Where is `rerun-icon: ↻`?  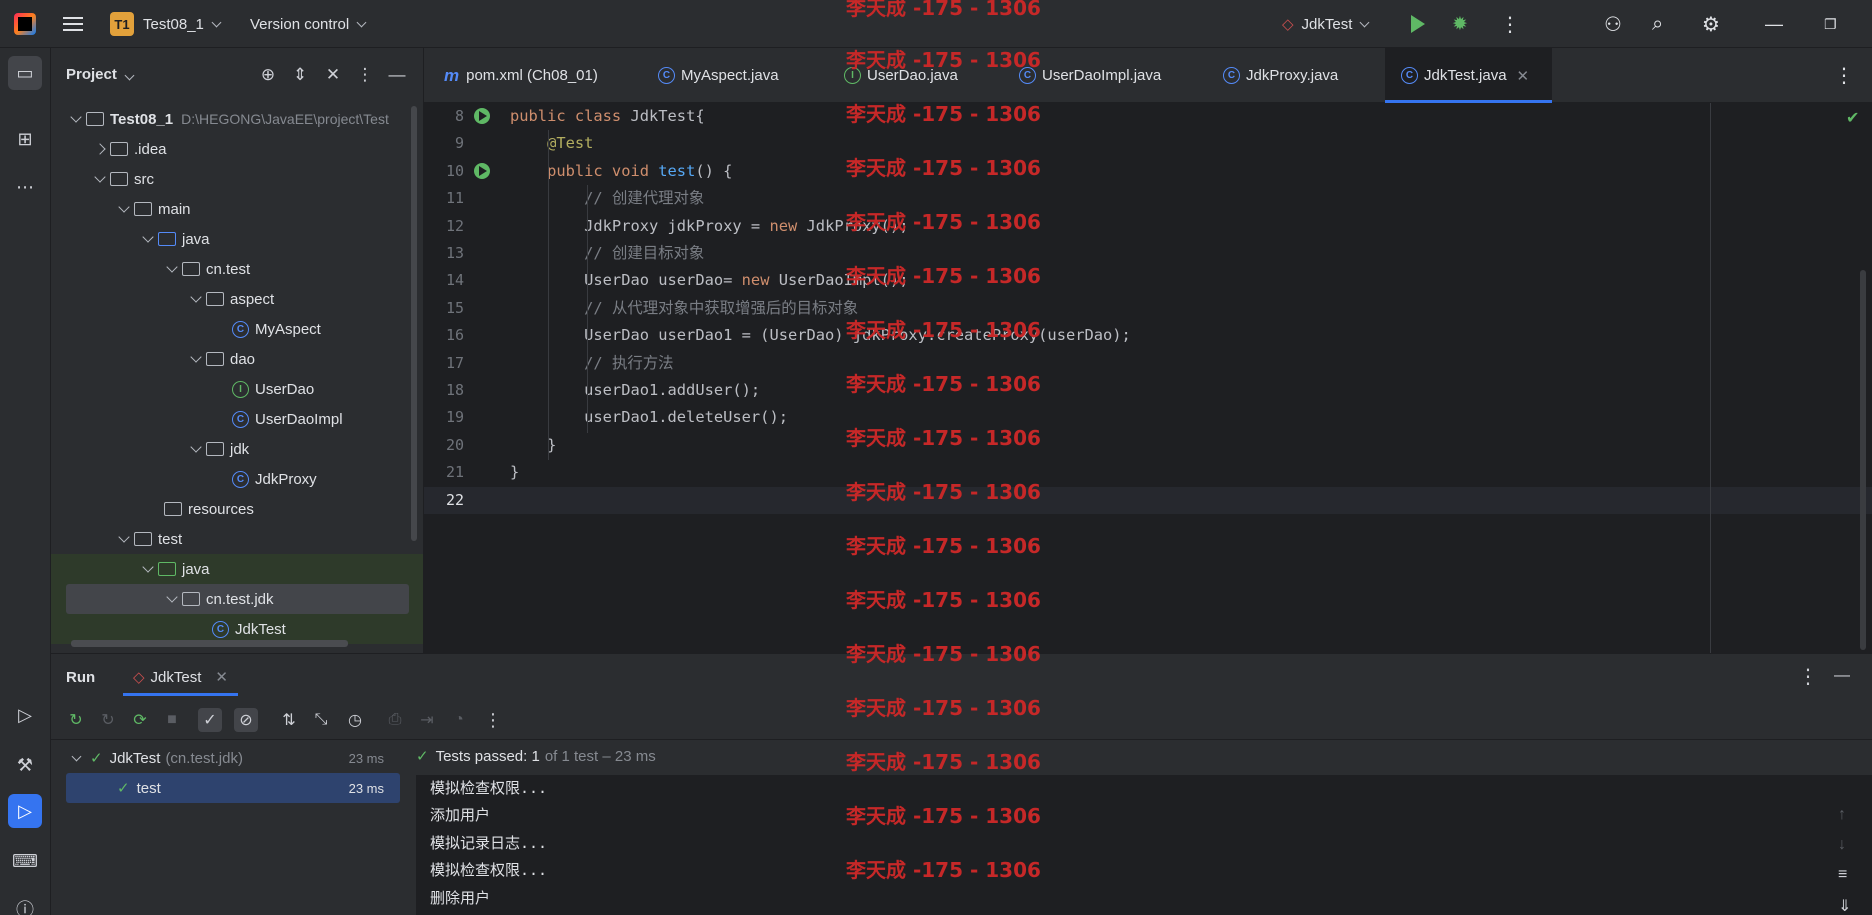 rerun-icon: ↻ is located at coordinates (76, 720).